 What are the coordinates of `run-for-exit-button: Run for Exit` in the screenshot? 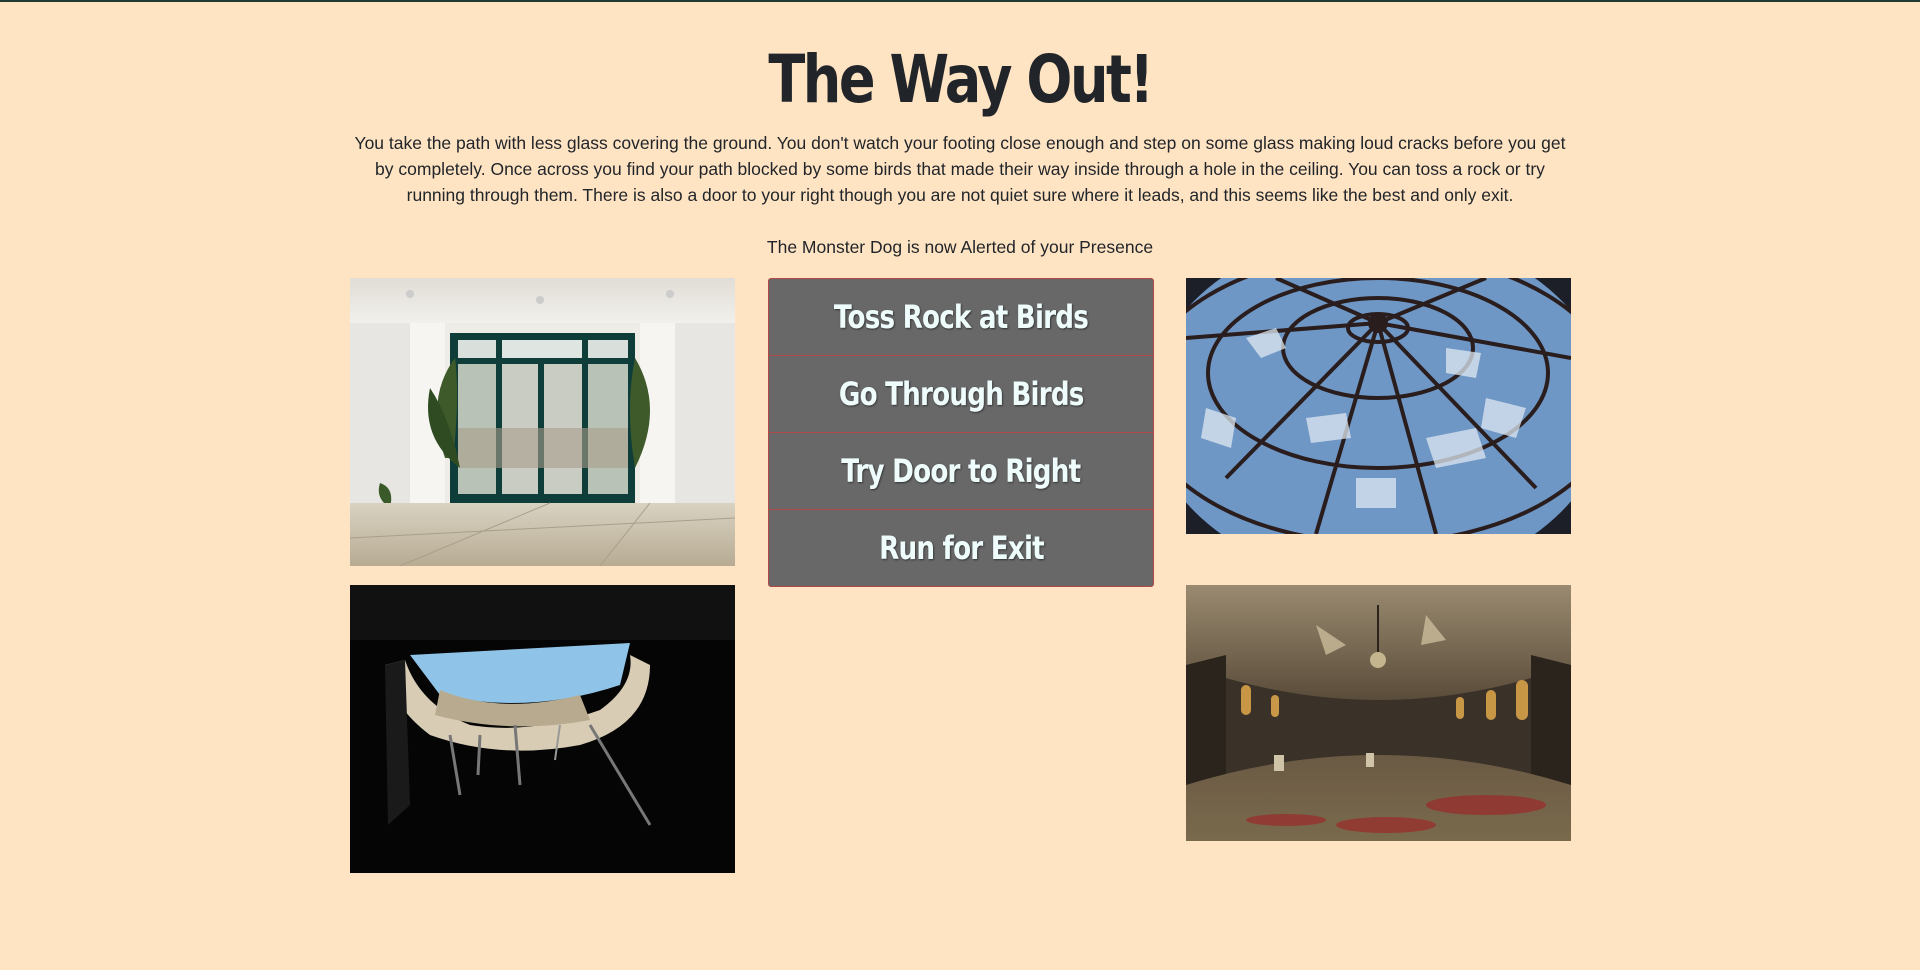 It's located at (961, 548).